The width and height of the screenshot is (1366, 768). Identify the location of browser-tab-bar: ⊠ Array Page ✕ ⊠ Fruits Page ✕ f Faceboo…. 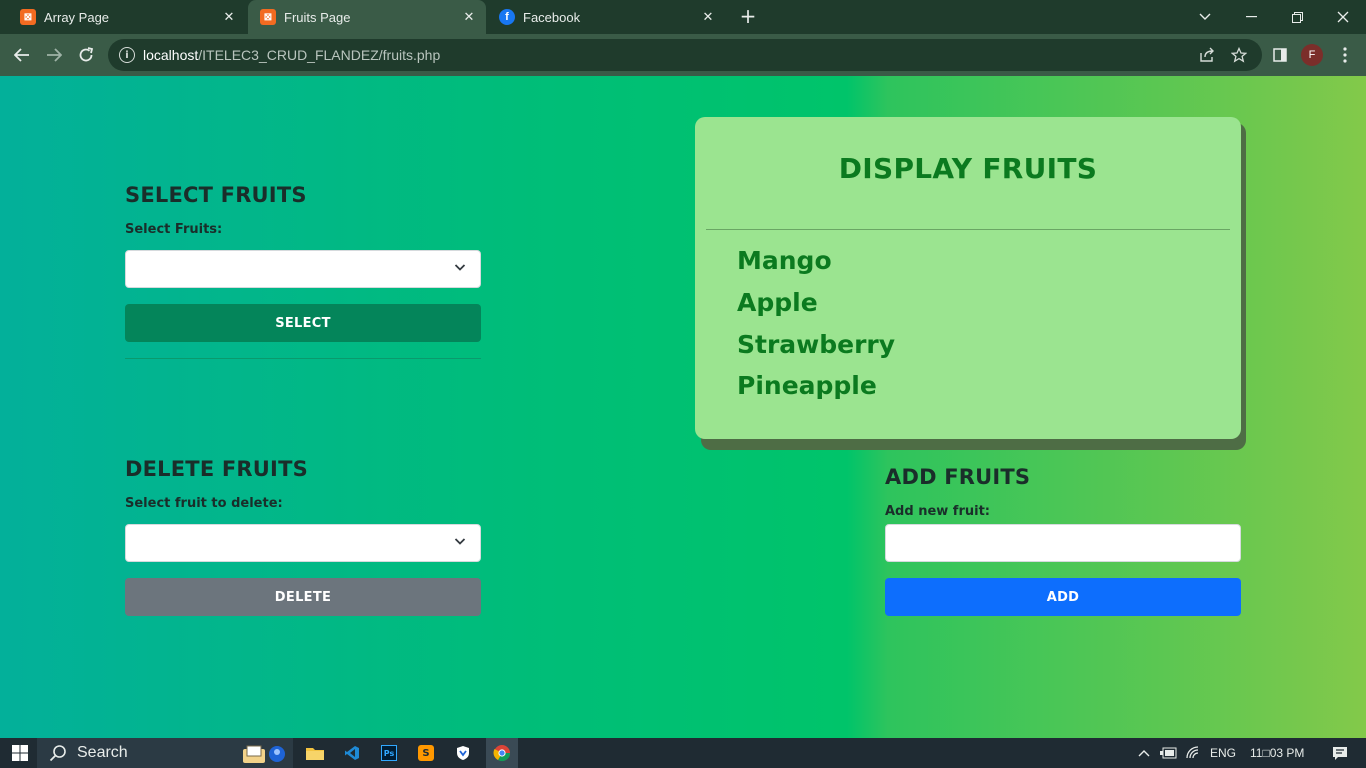
(683, 17).